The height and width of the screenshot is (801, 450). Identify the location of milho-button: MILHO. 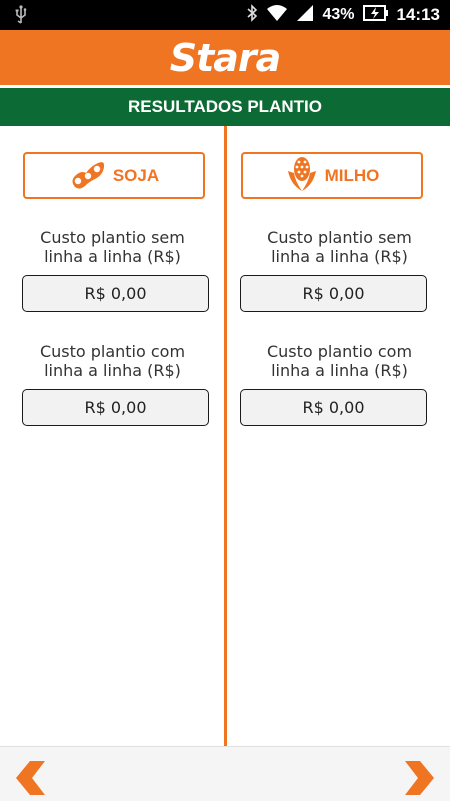
(332, 175).